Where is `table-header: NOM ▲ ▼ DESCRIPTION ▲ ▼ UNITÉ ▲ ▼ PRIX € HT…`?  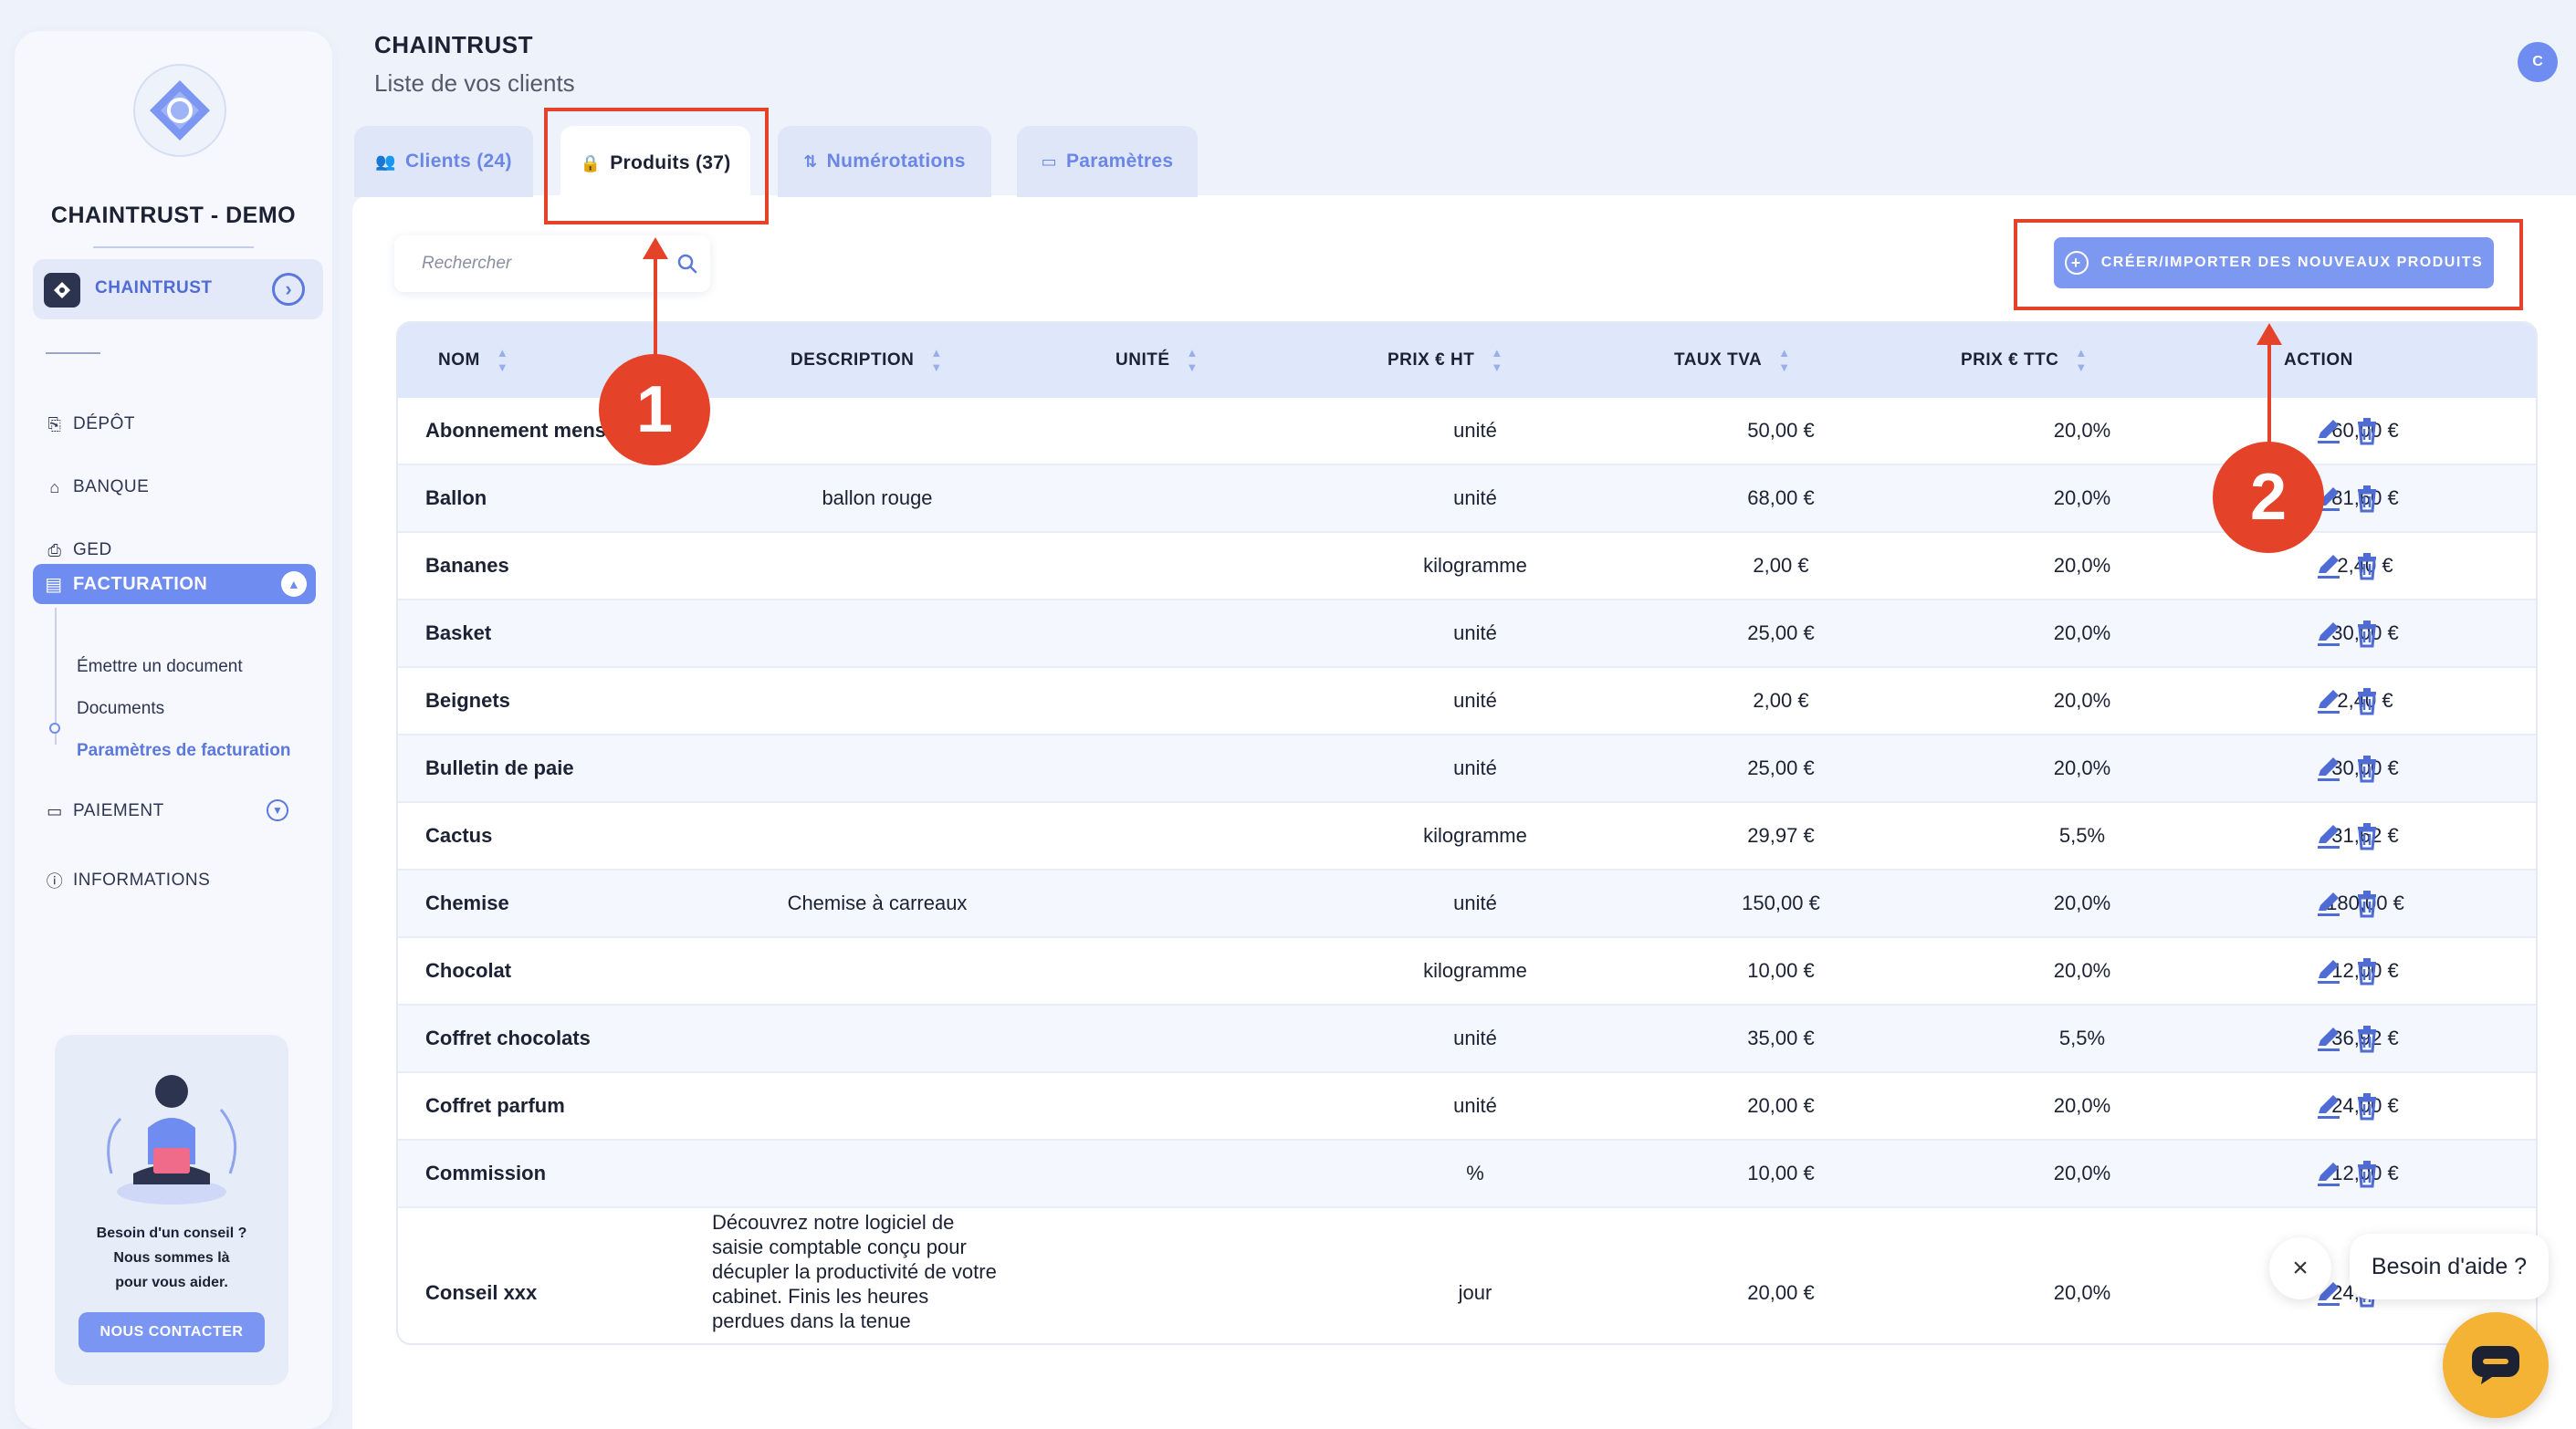
table-header: NOM ▲ ▼ DESCRIPTION ▲ ▼ UNITÉ ▲ ▼ PRIX € HT… is located at coordinates (1467, 360).